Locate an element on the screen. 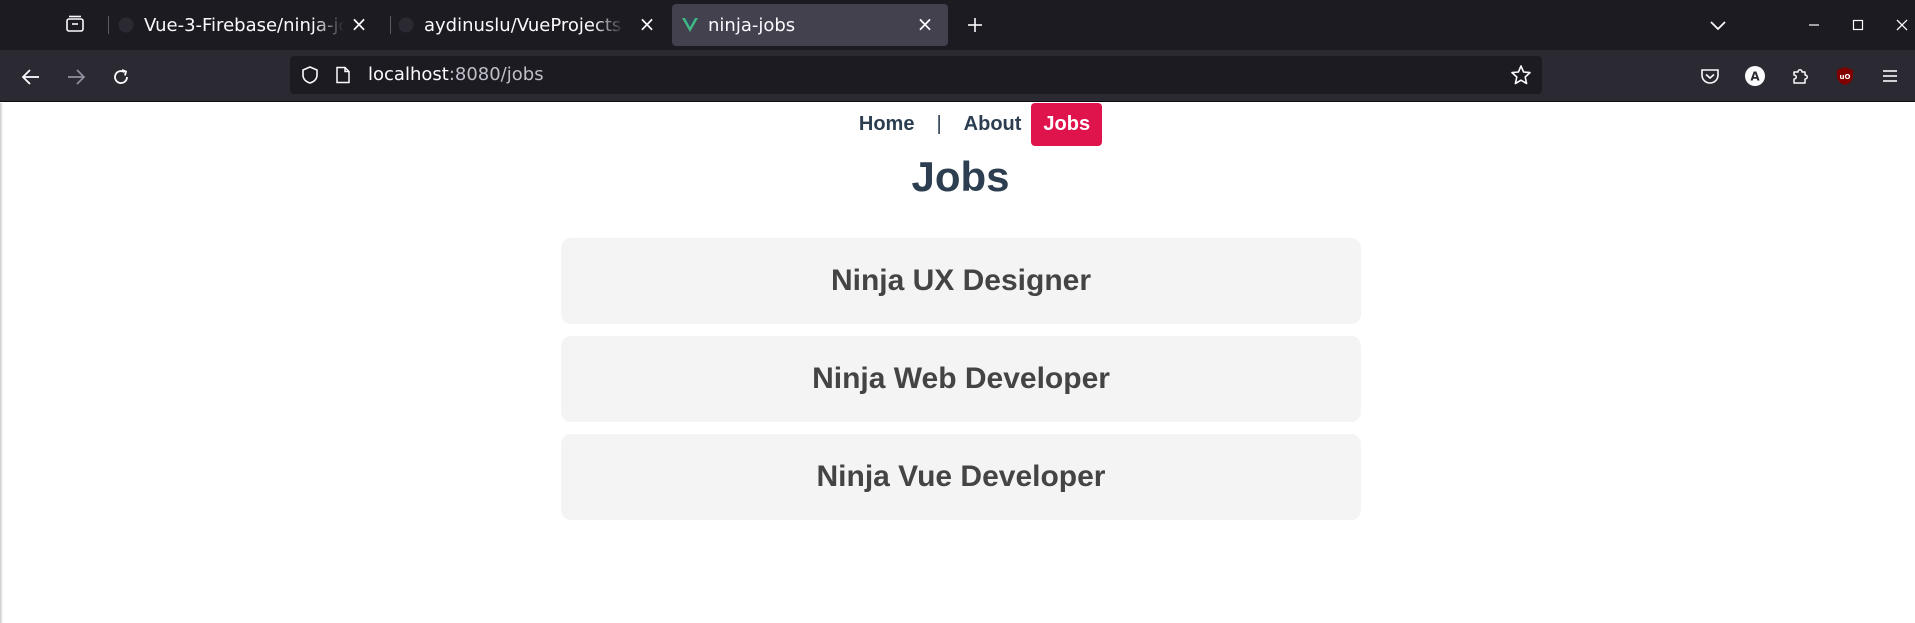 The width and height of the screenshot is (1915, 623). tab-manager-button is located at coordinates (75, 24).